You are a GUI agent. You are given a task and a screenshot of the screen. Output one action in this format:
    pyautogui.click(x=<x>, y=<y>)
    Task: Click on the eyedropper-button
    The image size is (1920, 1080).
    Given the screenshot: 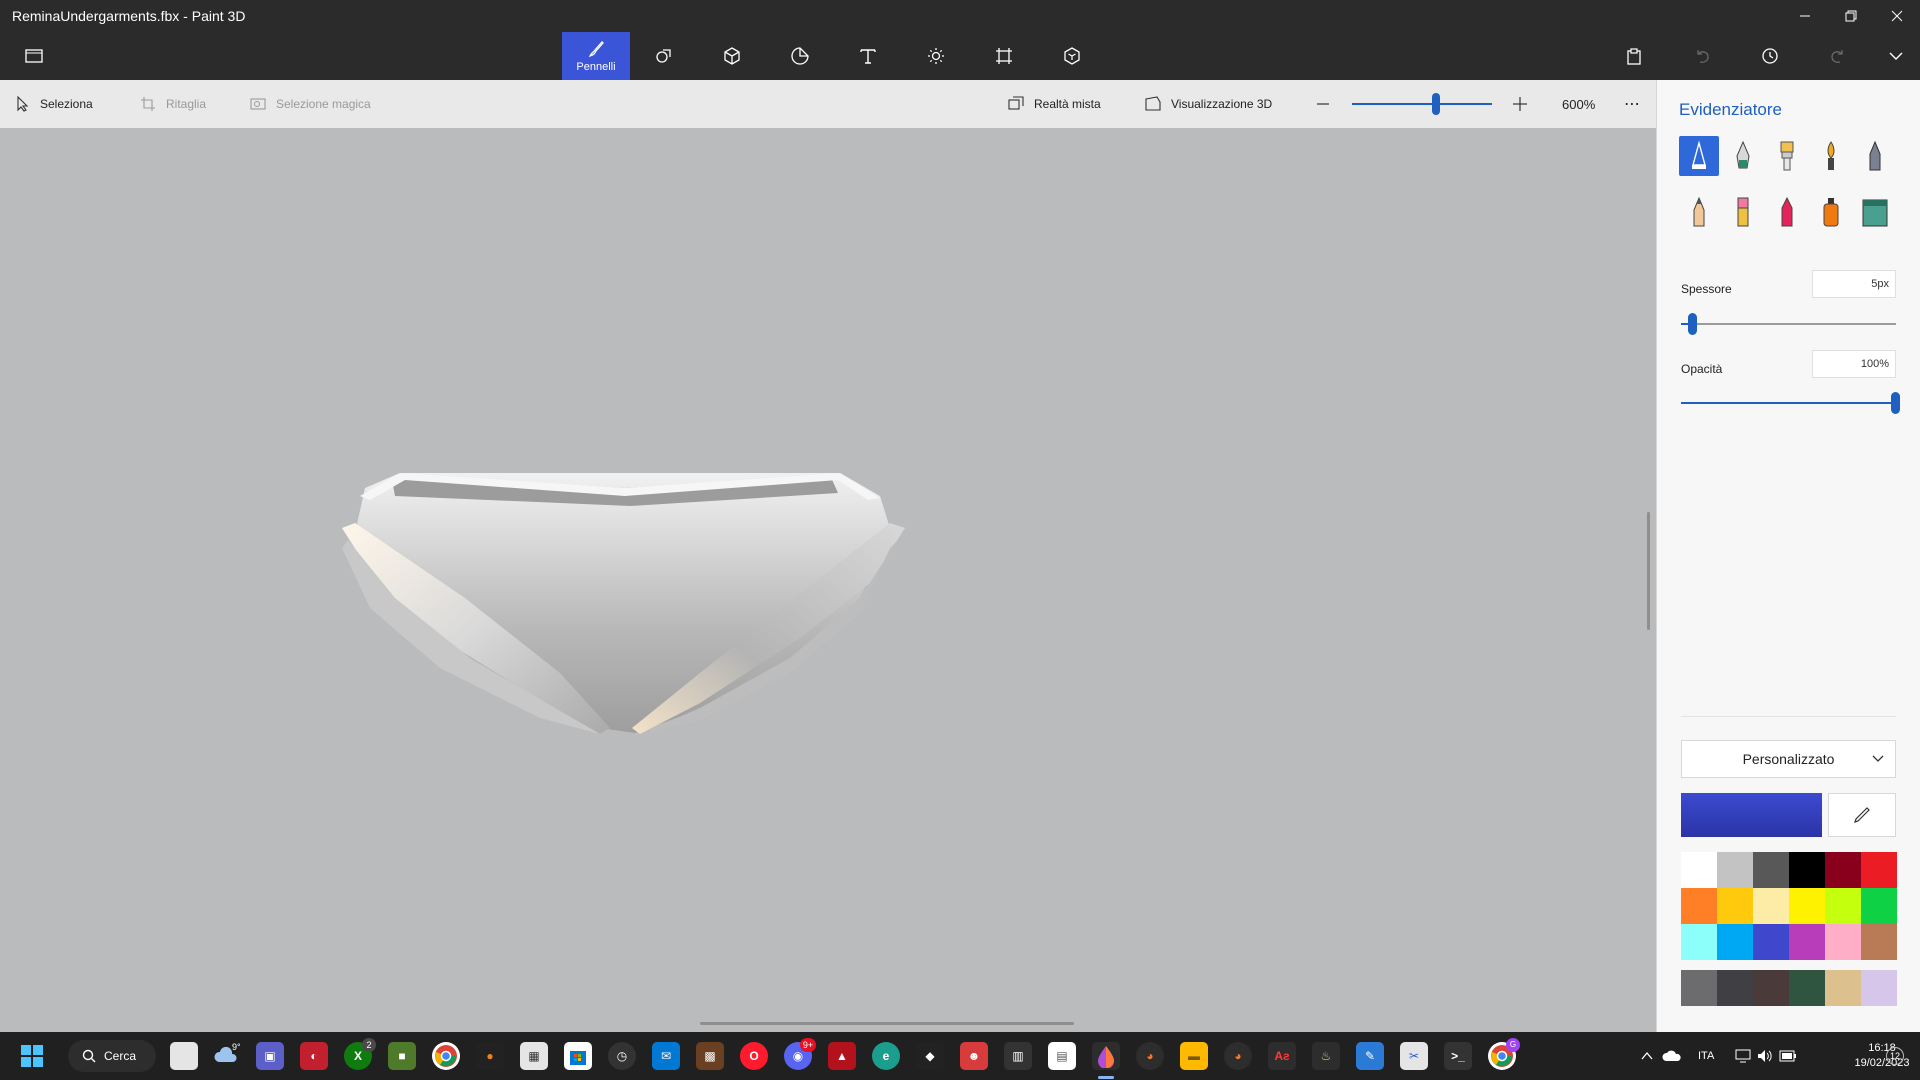 What is the action you would take?
    pyautogui.click(x=1862, y=815)
    